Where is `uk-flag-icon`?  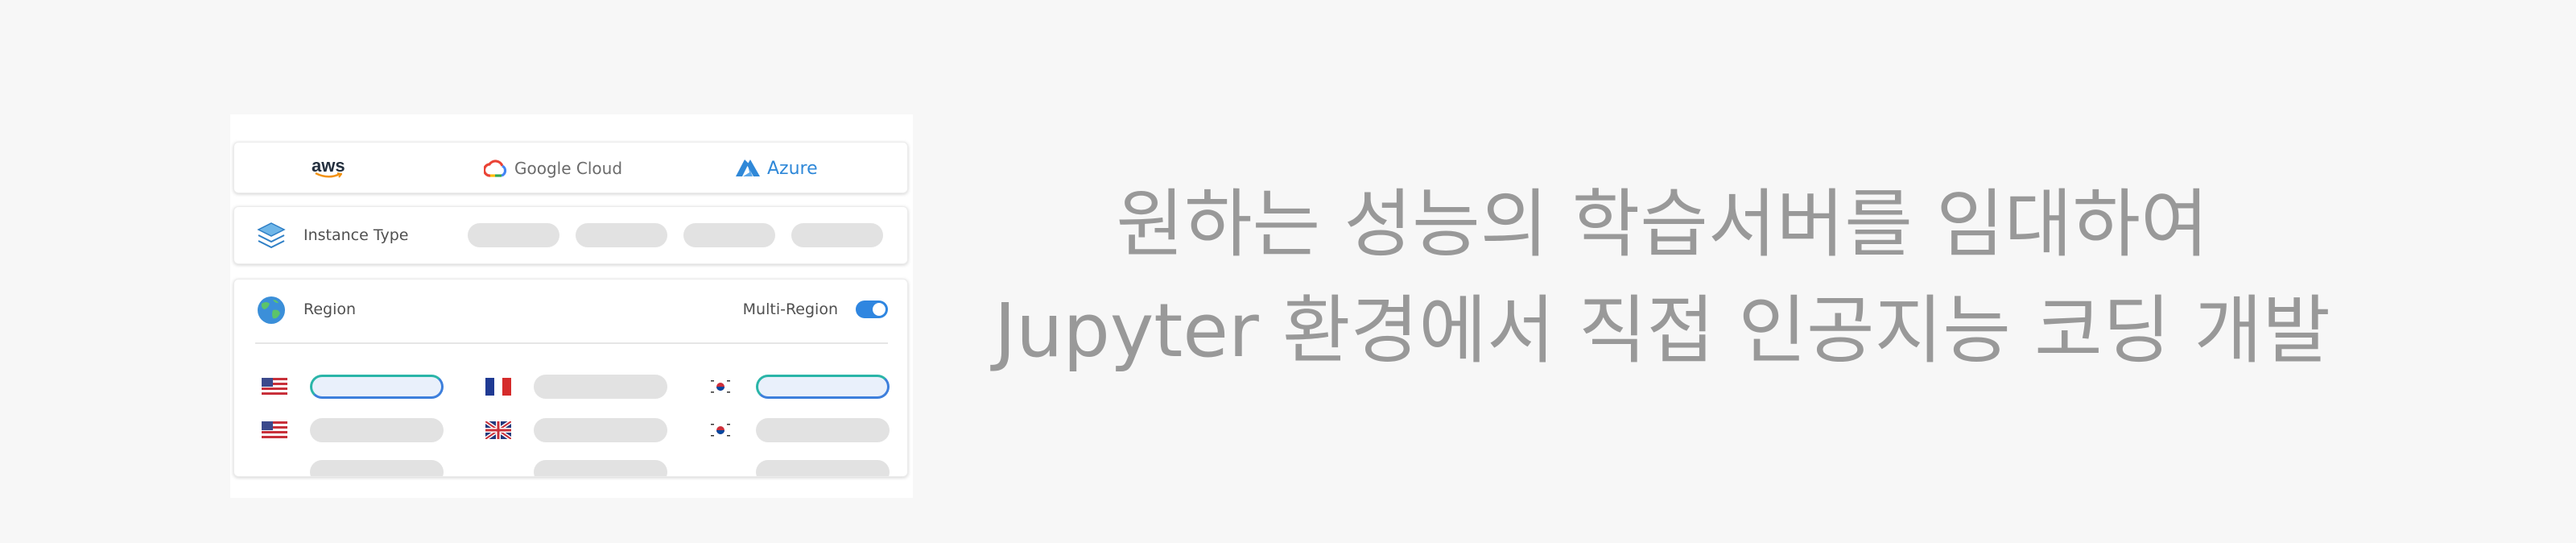 uk-flag-icon is located at coordinates (498, 430).